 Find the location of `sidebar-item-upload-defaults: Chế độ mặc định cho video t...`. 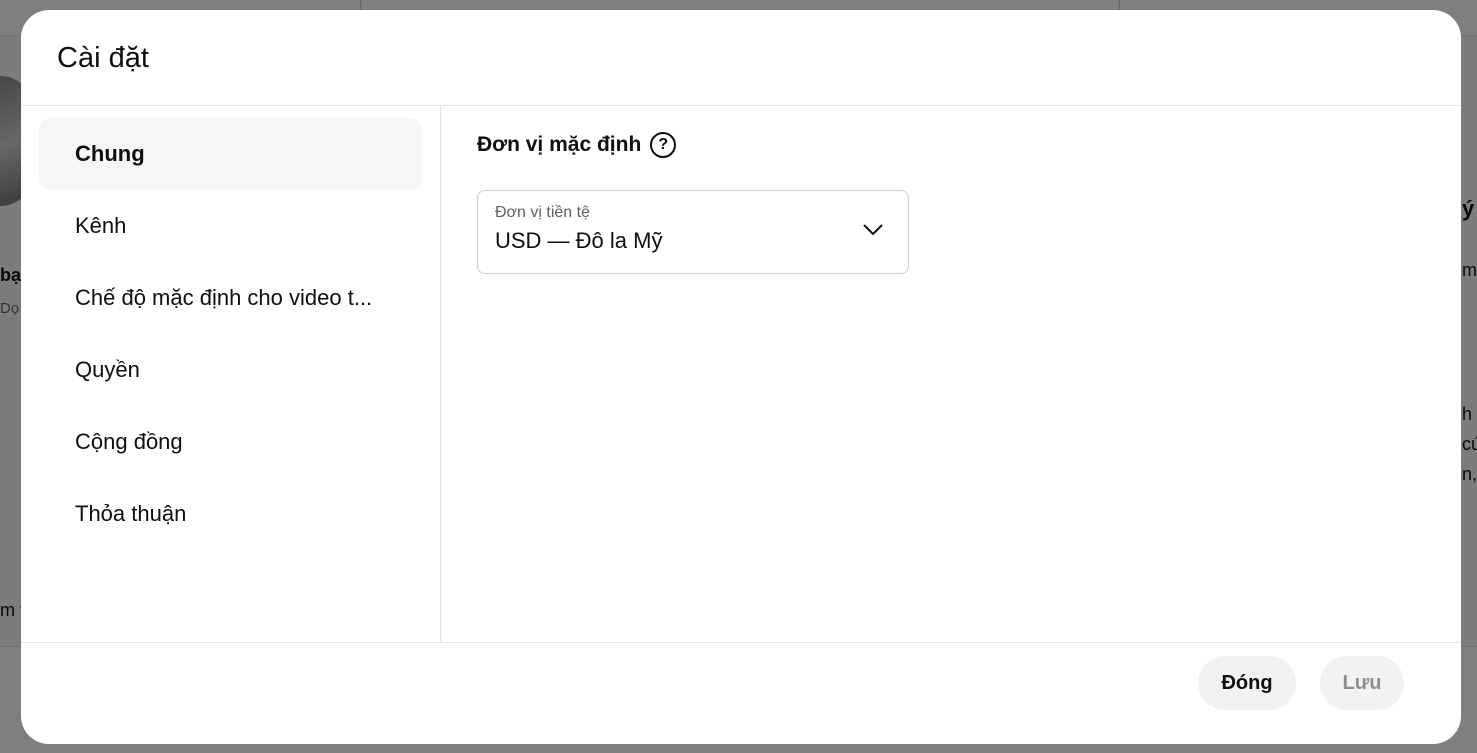

sidebar-item-upload-defaults: Chế độ mặc định cho video t... is located at coordinates (230, 298).